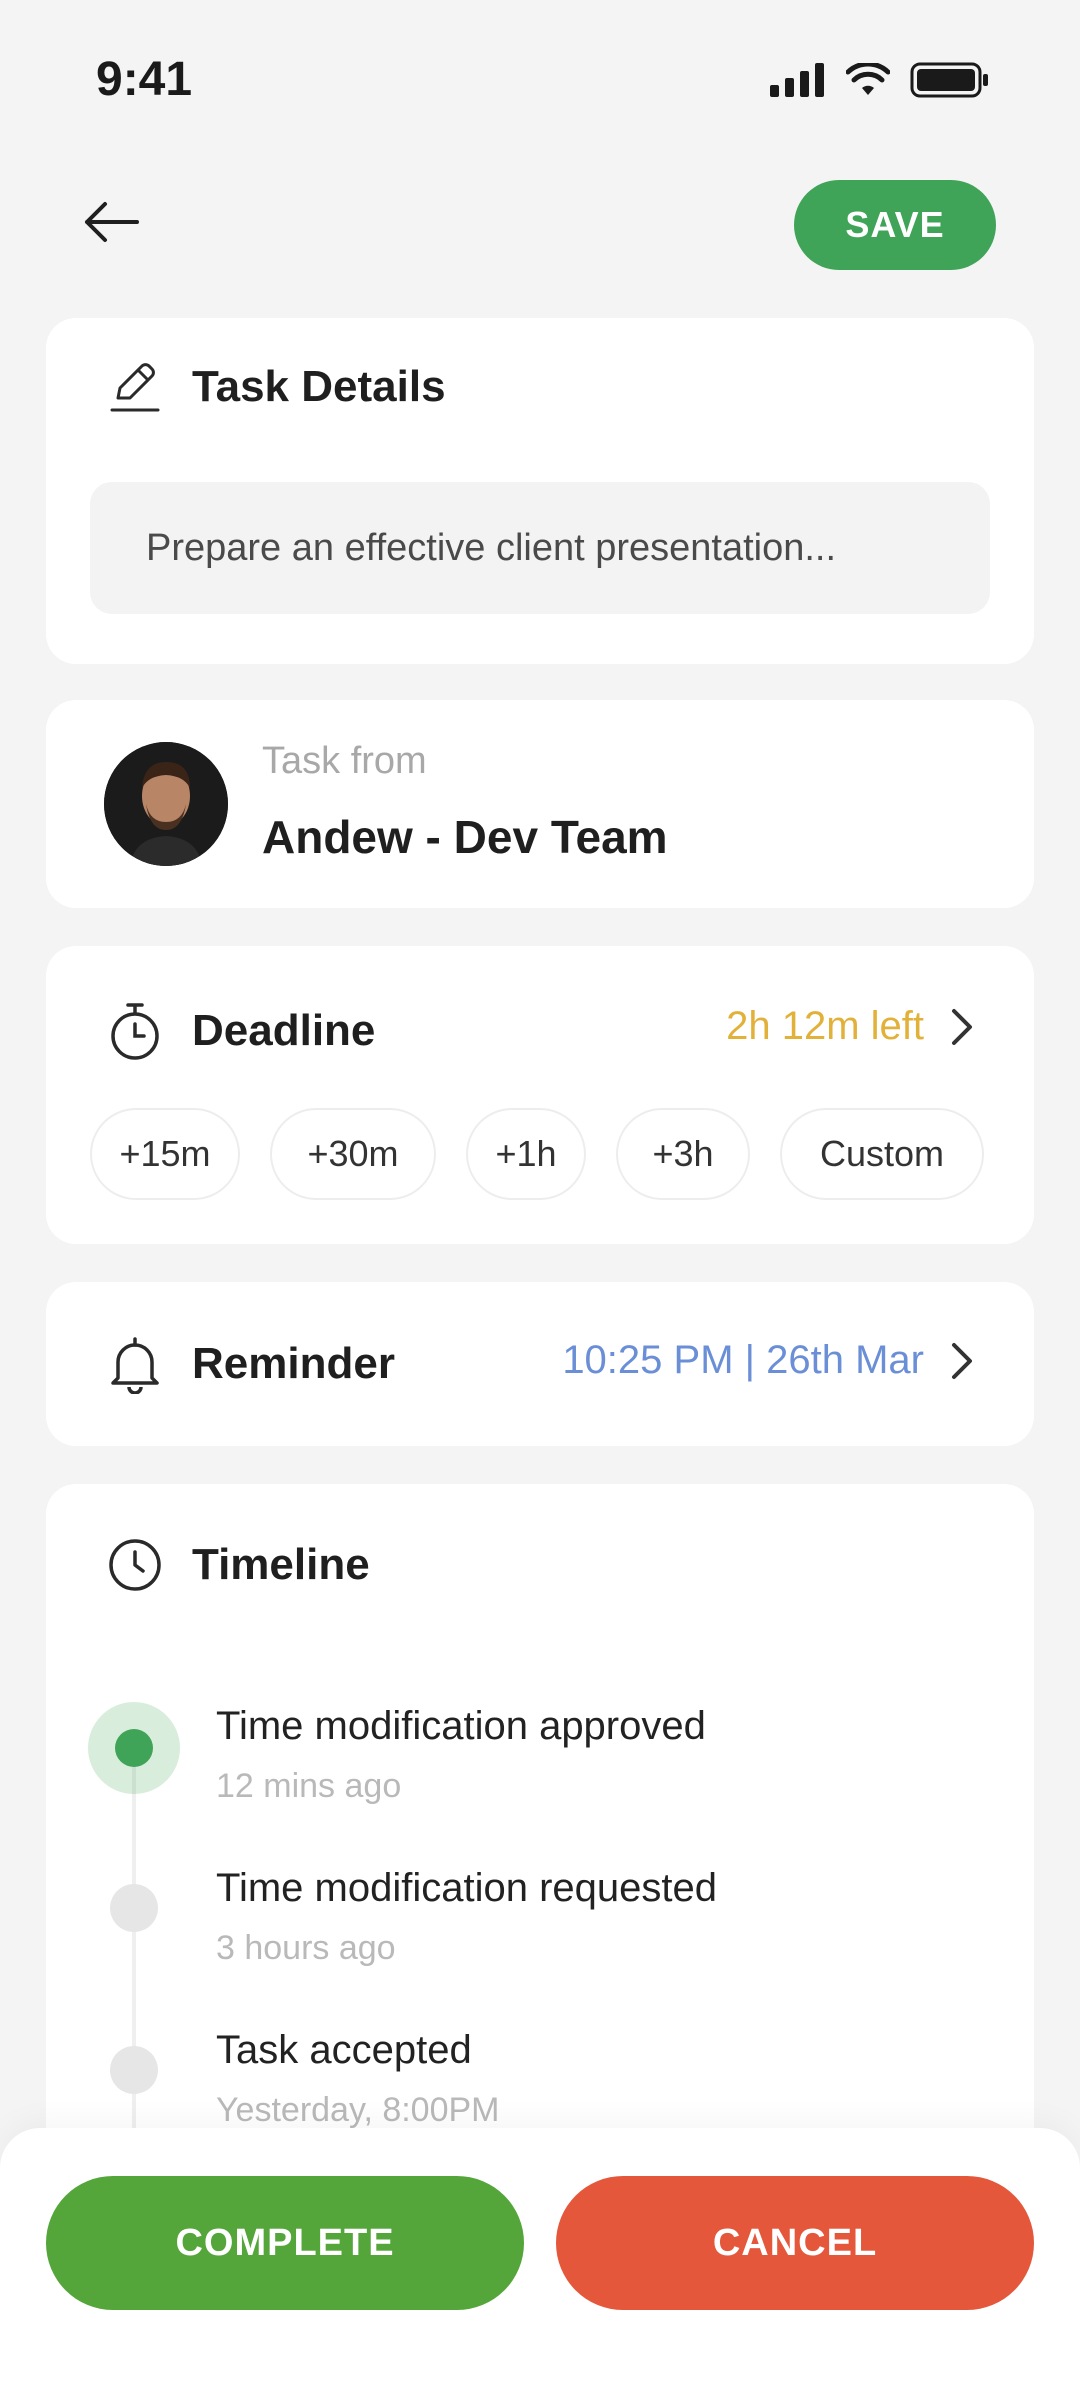 The height and width of the screenshot is (2400, 1080). What do you see at coordinates (135, 387) in the screenshot?
I see `pencil-icon` at bounding box center [135, 387].